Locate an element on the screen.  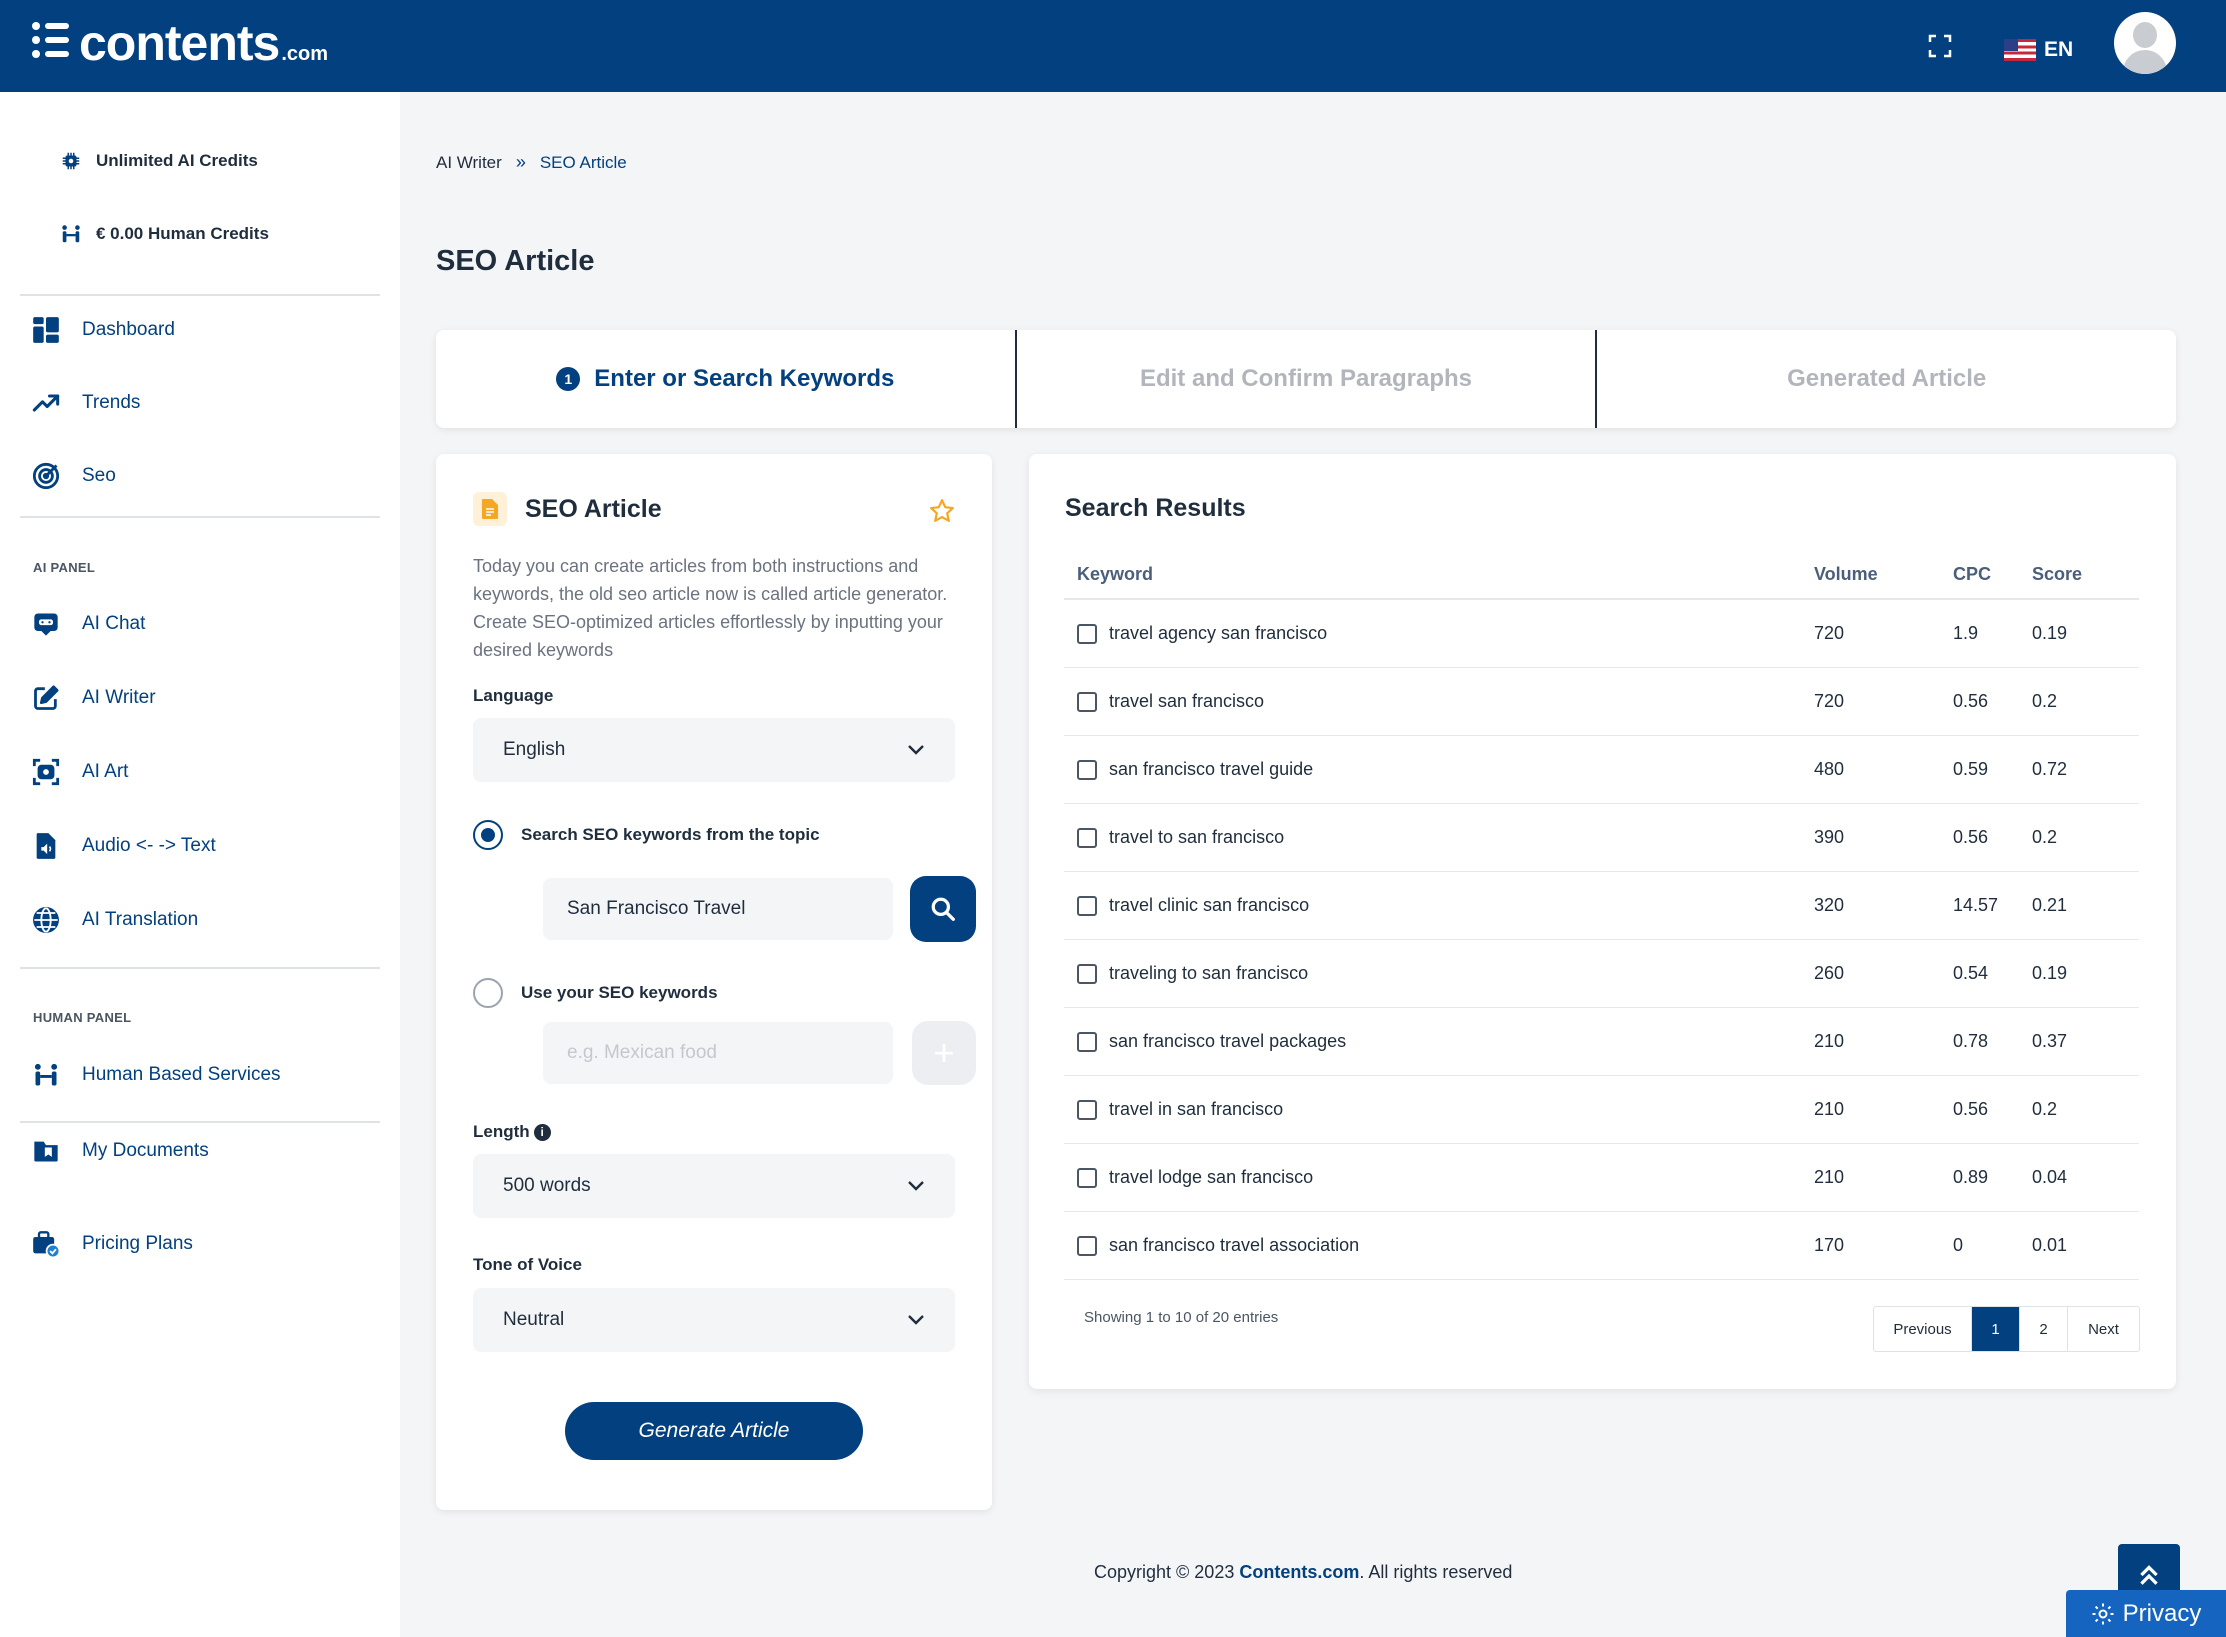
pagination-next: Next is located at coordinates (2103, 1329).